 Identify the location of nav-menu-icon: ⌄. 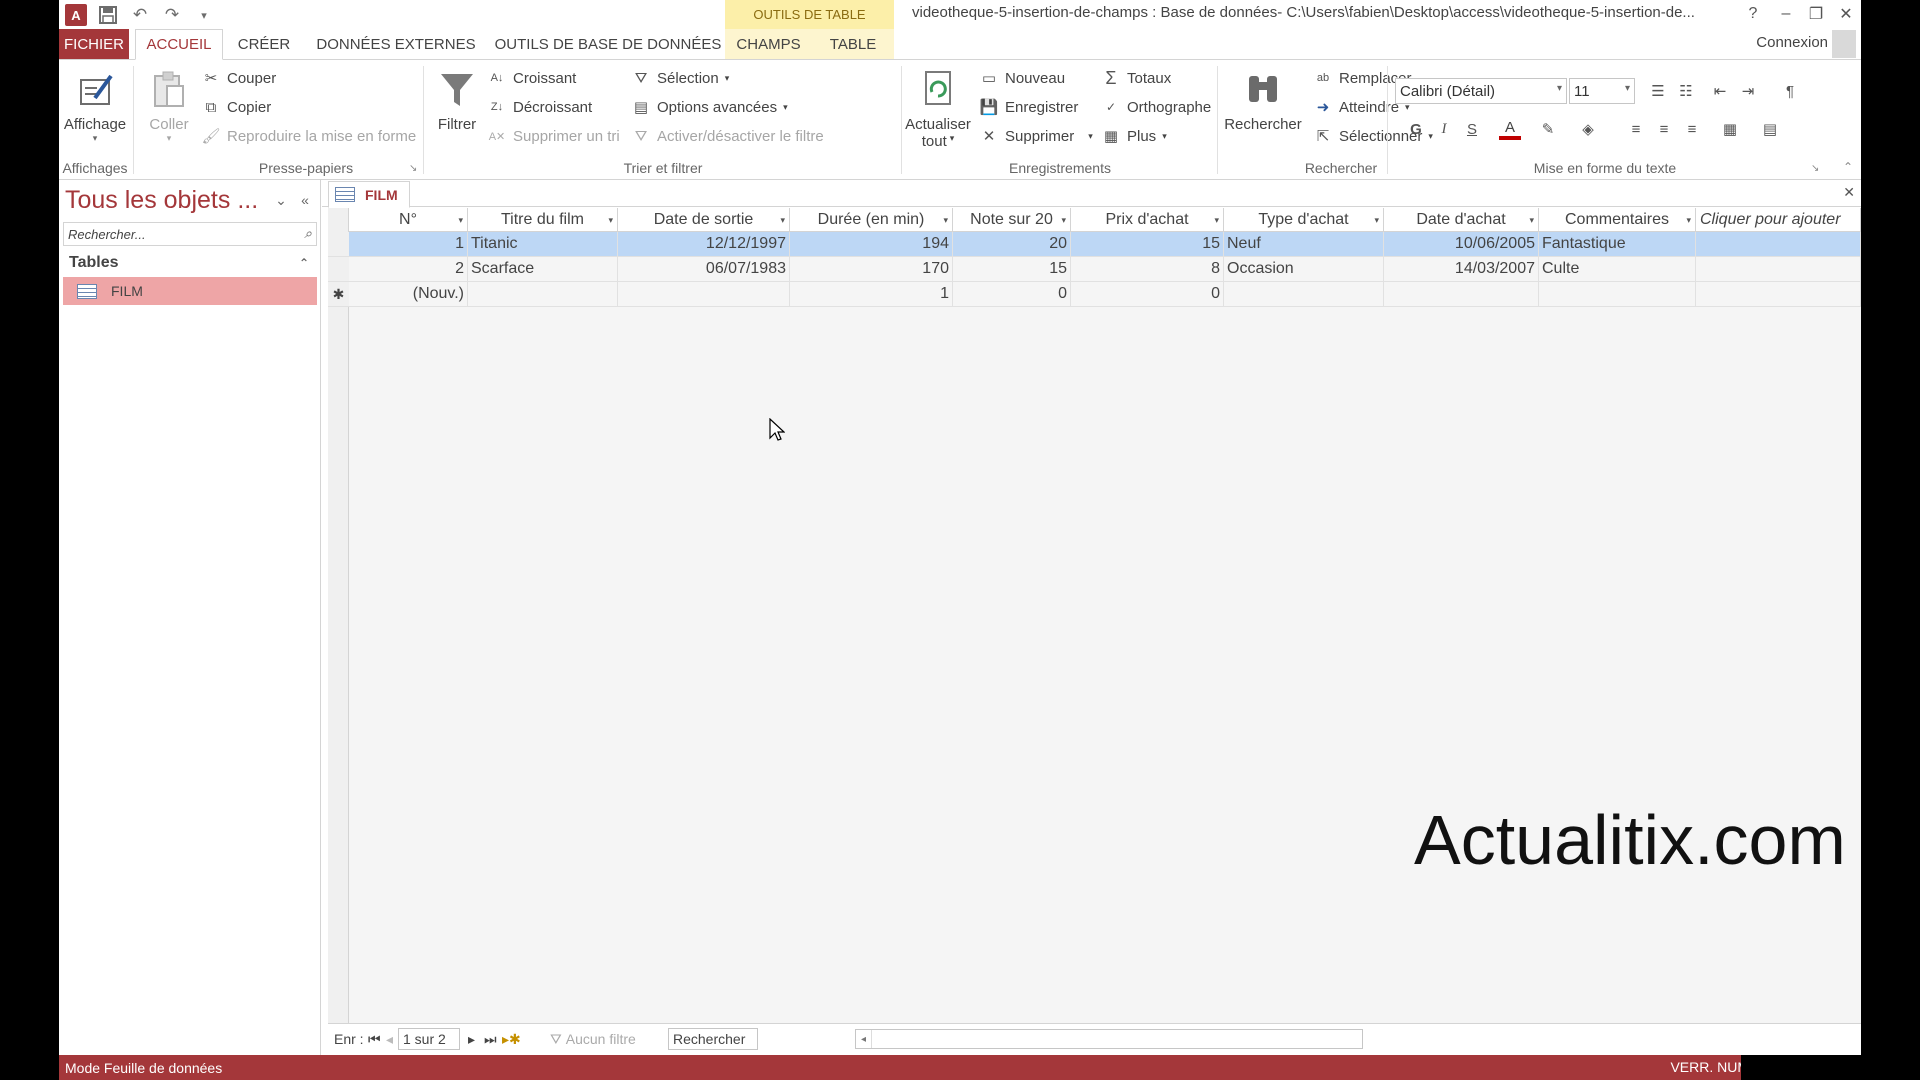
(281, 200).